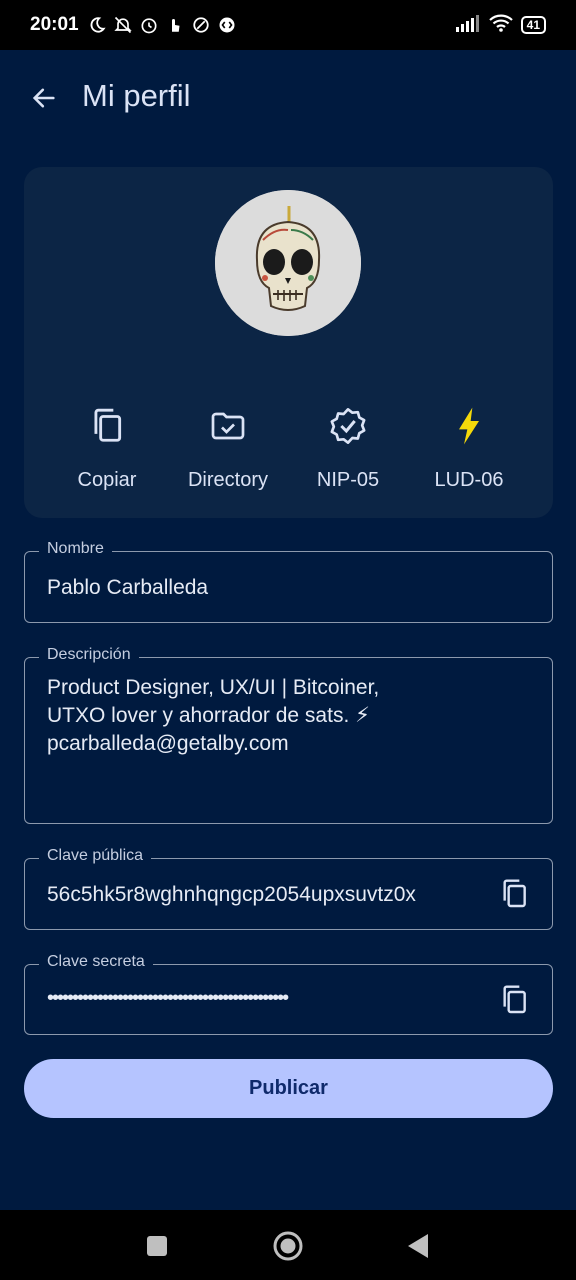 Image resolution: width=576 pixels, height=1280 pixels. I want to click on name-field-label: Nombre, so click(75, 549).